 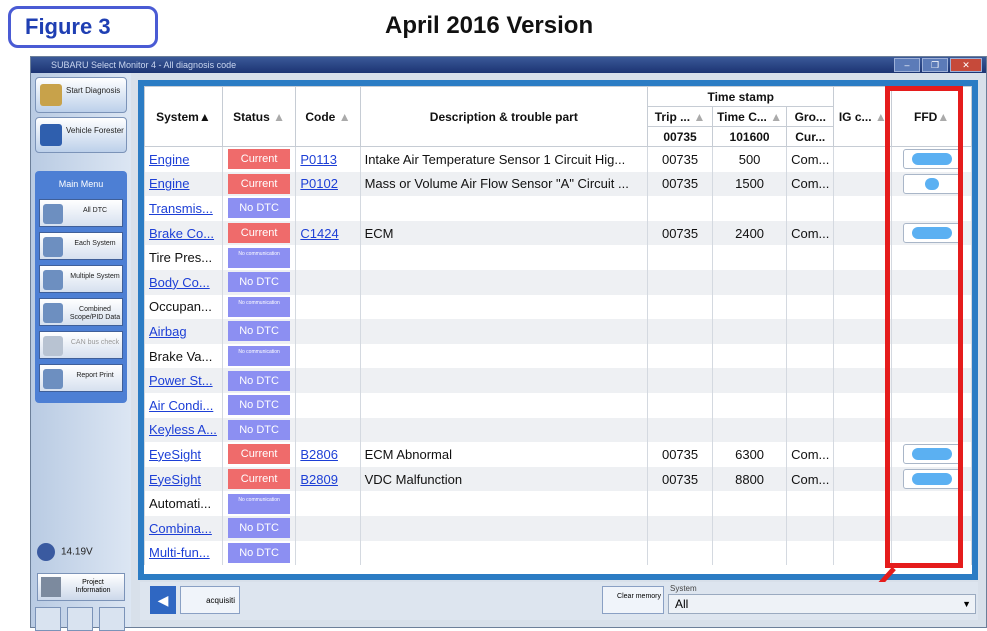 What do you see at coordinates (558, 503) in the screenshot?
I see `table-row: Automati... No communication` at bounding box center [558, 503].